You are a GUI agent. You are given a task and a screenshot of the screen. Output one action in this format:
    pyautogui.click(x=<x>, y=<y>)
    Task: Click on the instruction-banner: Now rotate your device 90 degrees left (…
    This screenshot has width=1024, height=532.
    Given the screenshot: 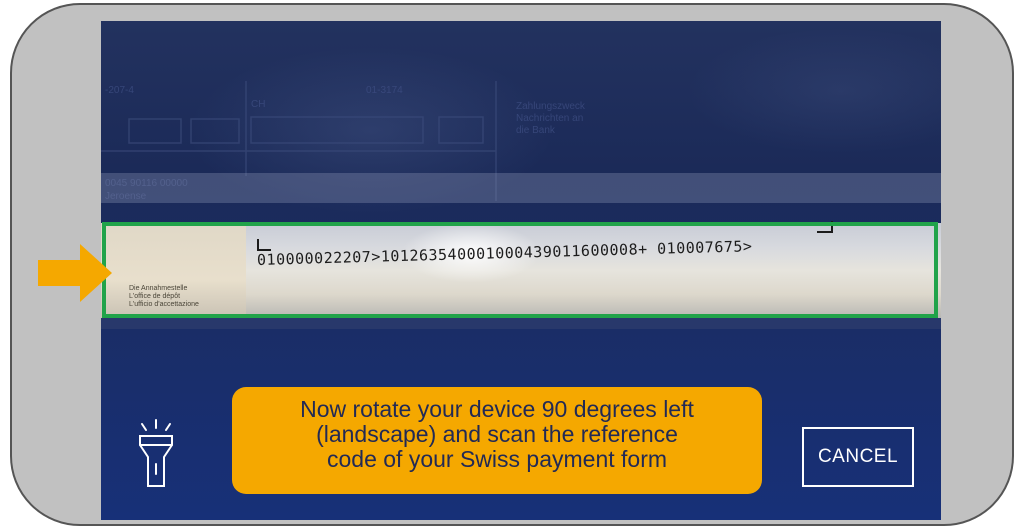 What is the action you would take?
    pyautogui.click(x=497, y=440)
    